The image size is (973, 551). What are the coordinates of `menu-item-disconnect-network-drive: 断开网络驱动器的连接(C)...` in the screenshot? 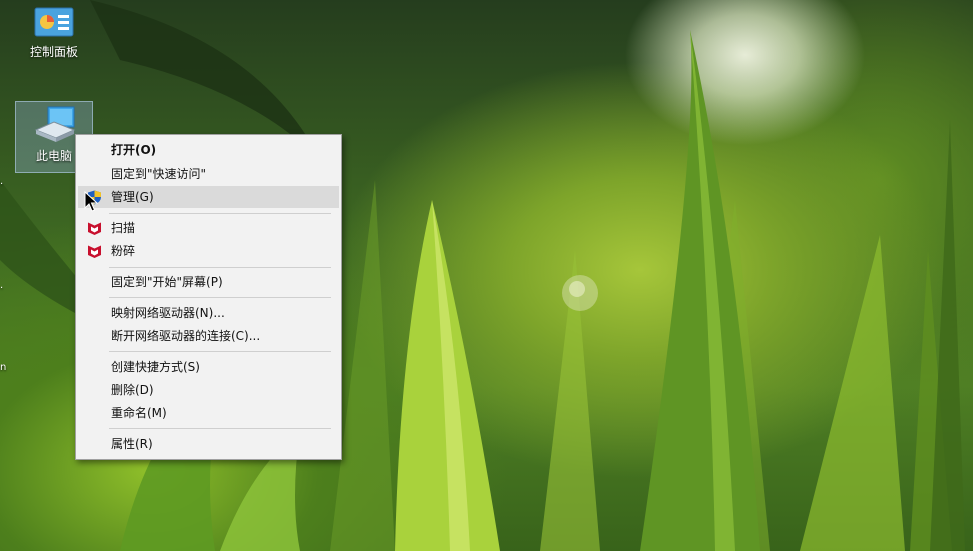 It's located at (208, 336).